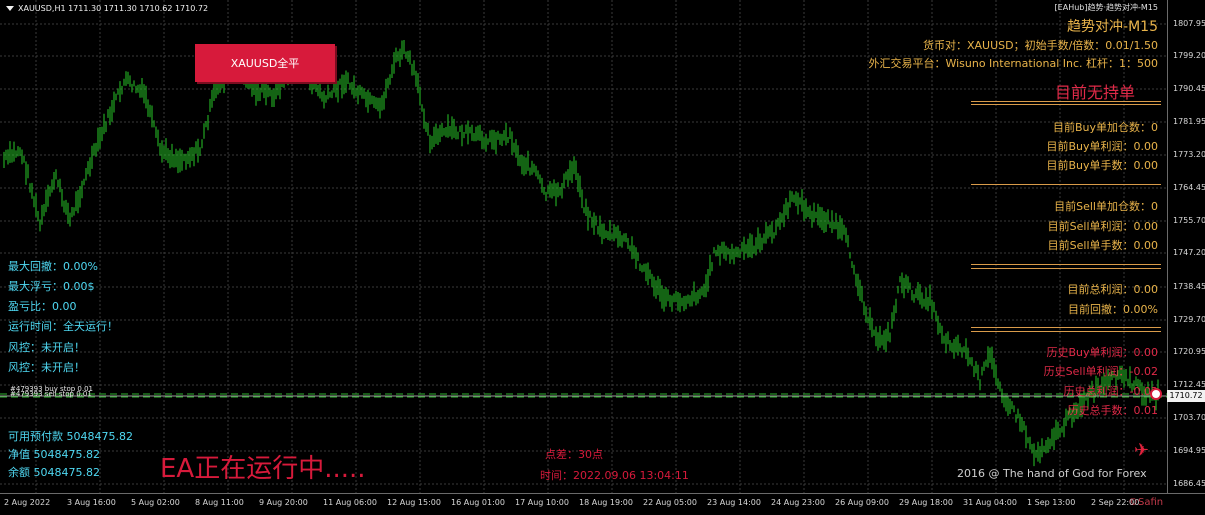 The width and height of the screenshot is (1205, 515). Describe the element at coordinates (1189, 319) in the screenshot. I see `price-tick-label: 1729.70` at that location.